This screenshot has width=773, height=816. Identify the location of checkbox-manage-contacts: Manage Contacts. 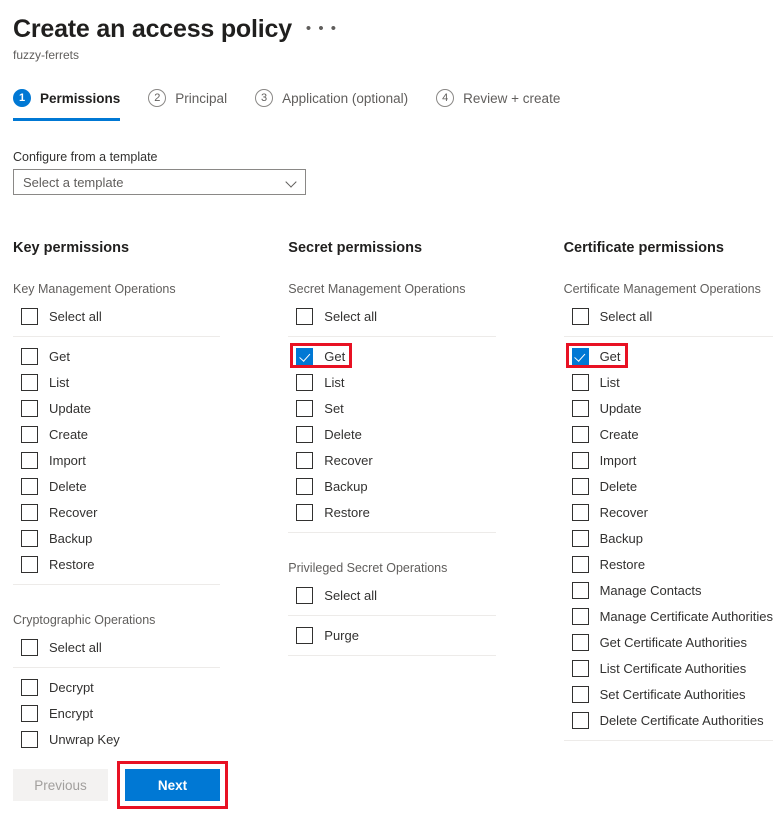
(668, 590).